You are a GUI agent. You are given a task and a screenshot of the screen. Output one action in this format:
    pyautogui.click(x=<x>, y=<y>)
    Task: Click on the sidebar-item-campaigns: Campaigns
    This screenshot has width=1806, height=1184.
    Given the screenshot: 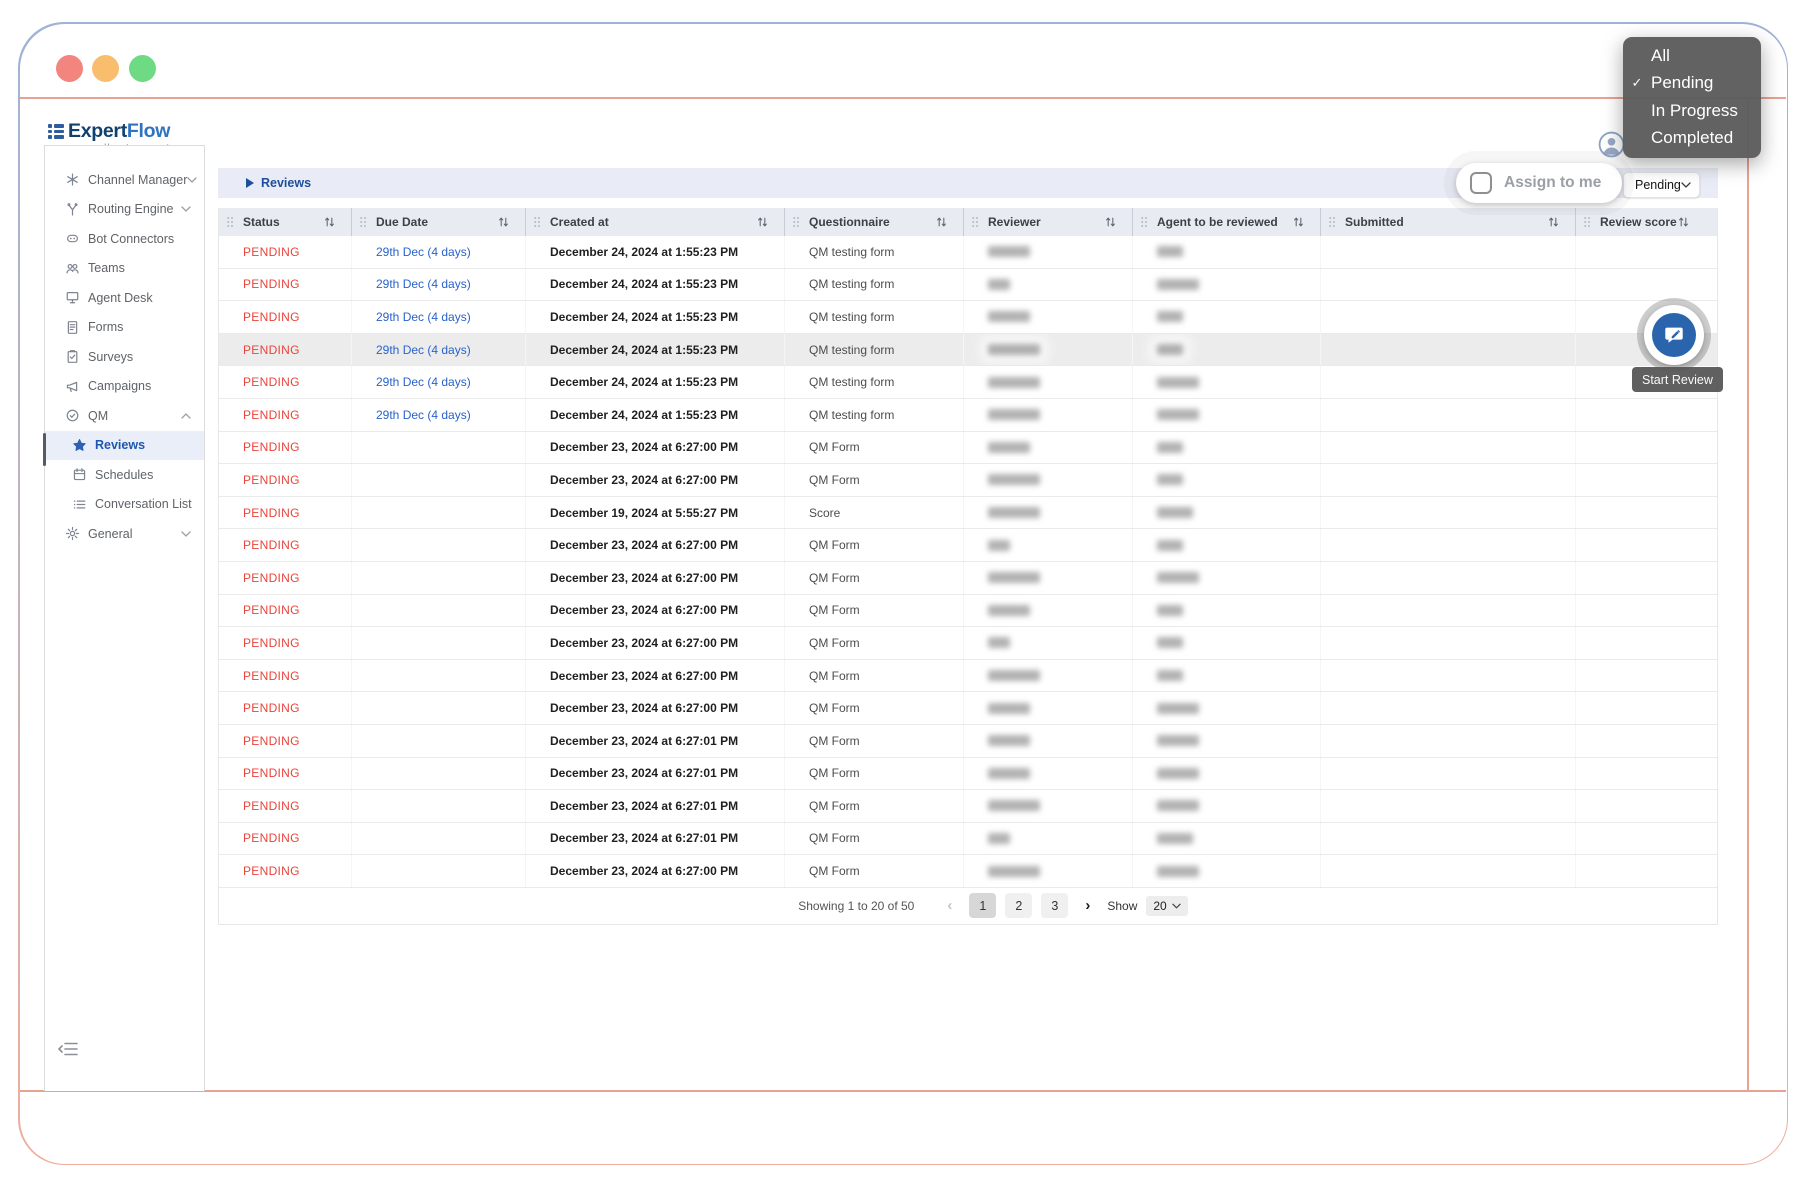 What is the action you would take?
    pyautogui.click(x=124, y=387)
    